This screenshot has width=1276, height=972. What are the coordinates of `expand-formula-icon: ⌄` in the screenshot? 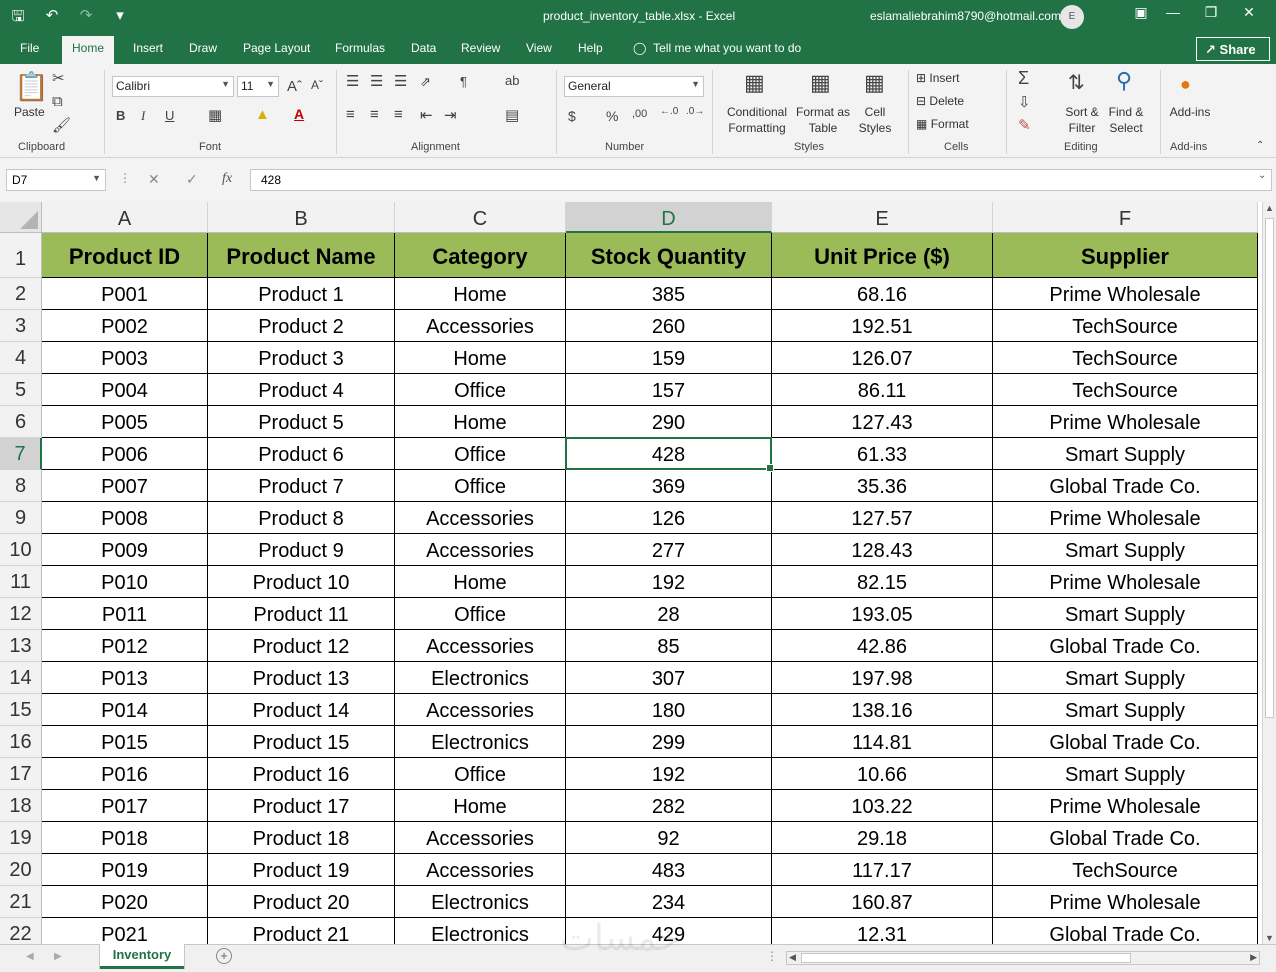 It's located at (1262, 175).